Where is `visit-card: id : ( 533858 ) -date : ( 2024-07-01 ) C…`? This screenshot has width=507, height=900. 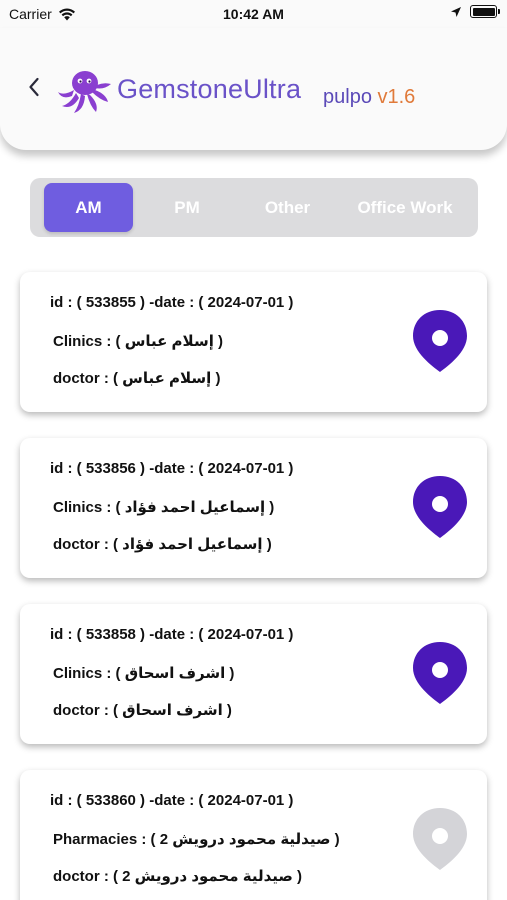 visit-card: id : ( 533858 ) -date : ( 2024-07-01 ) C… is located at coordinates (253, 674).